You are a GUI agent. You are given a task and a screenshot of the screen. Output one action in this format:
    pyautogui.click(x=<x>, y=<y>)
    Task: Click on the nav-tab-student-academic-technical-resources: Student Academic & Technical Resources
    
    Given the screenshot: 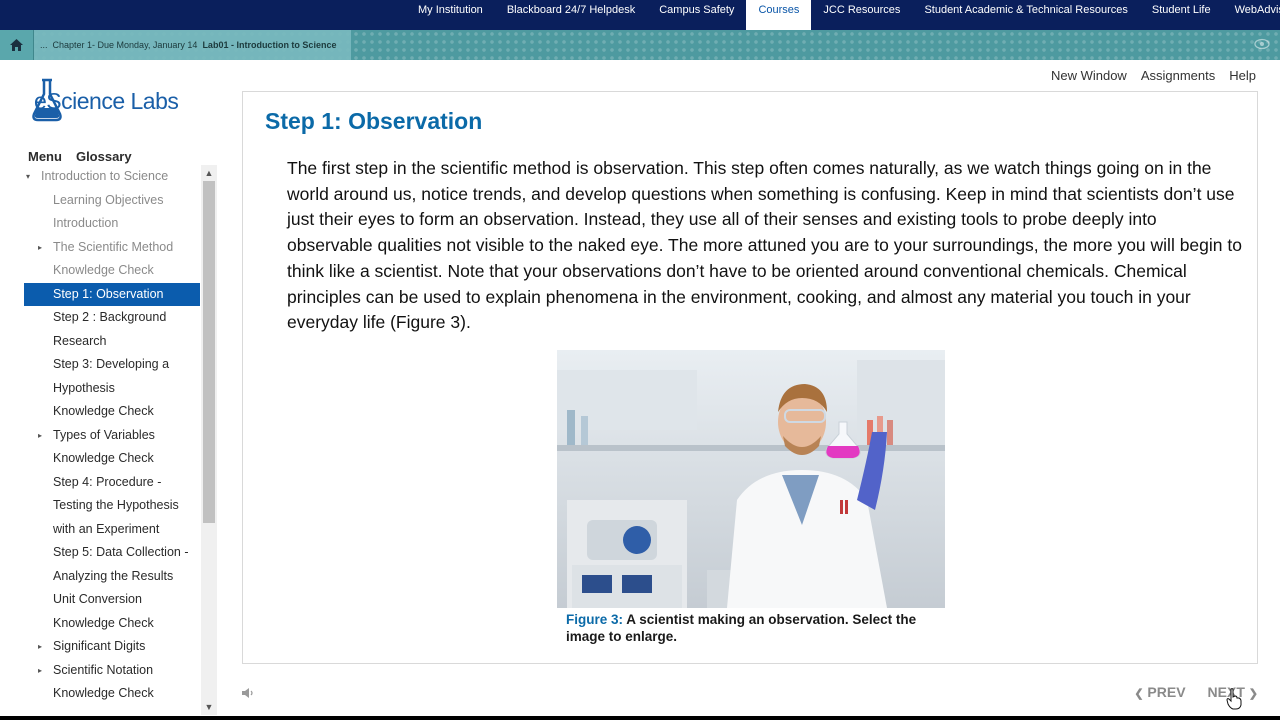 What is the action you would take?
    pyautogui.click(x=1025, y=15)
    